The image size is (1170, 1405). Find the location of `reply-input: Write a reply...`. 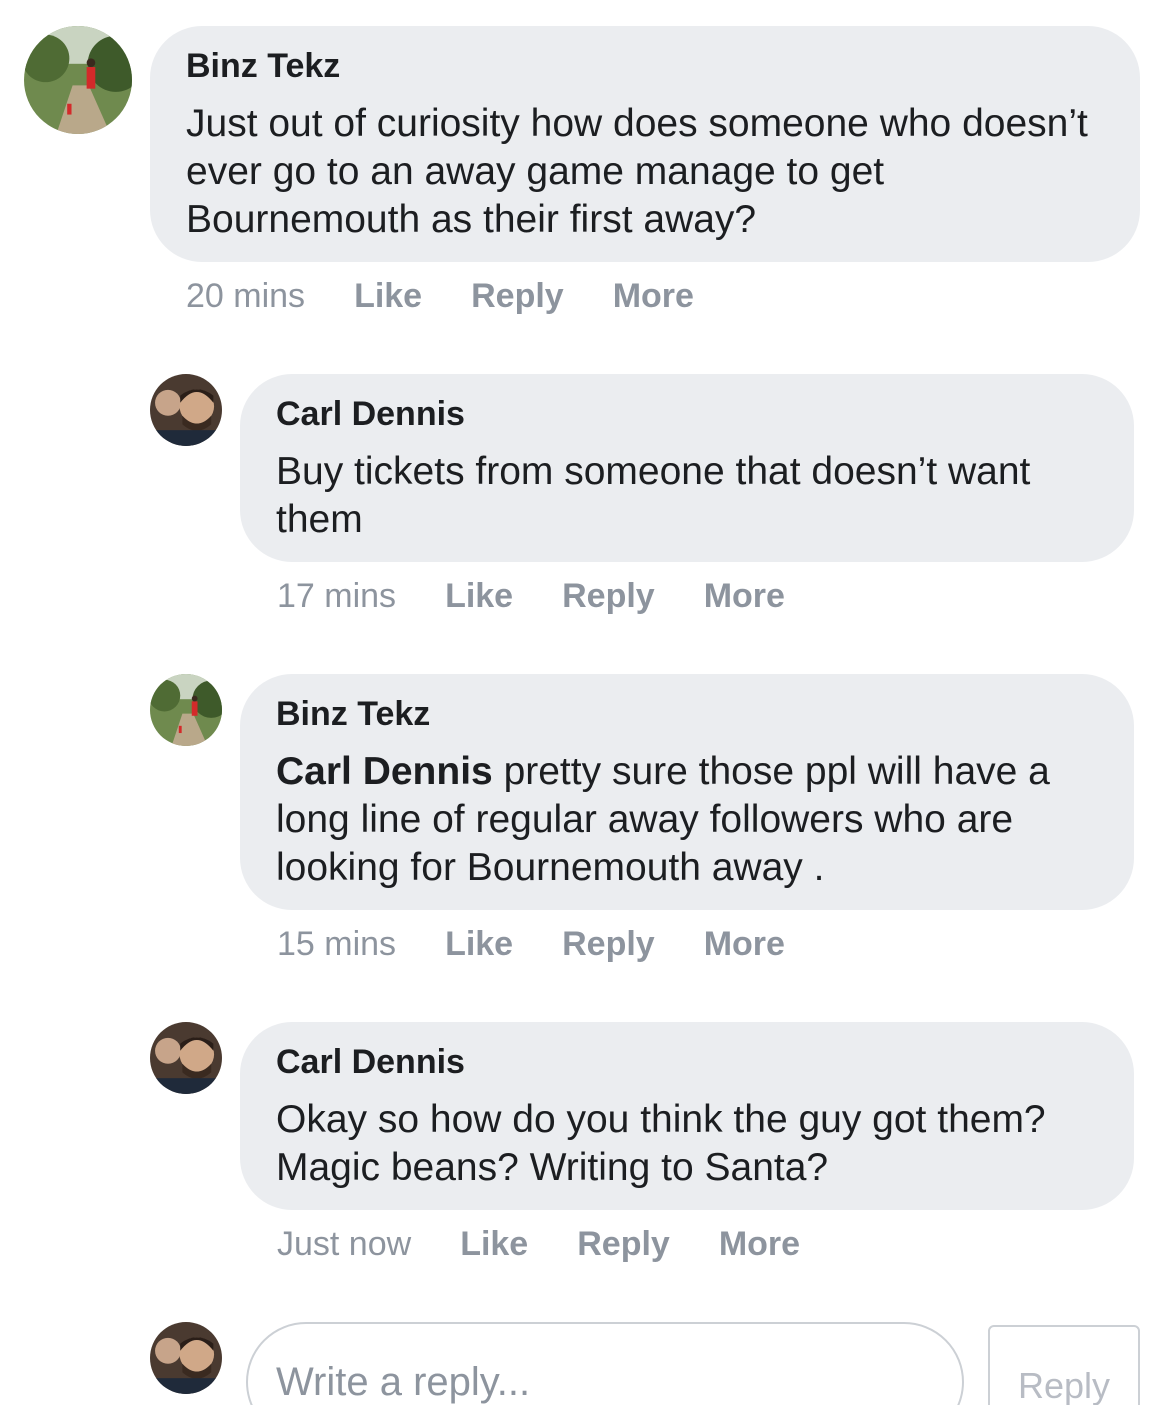

reply-input: Write a reply... is located at coordinates (605, 1363).